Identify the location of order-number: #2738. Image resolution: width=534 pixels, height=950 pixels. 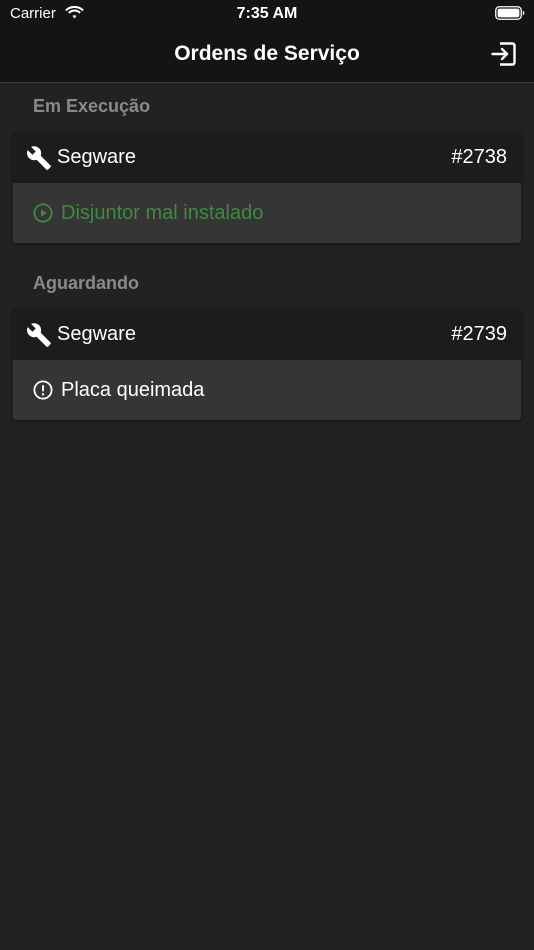
(479, 157).